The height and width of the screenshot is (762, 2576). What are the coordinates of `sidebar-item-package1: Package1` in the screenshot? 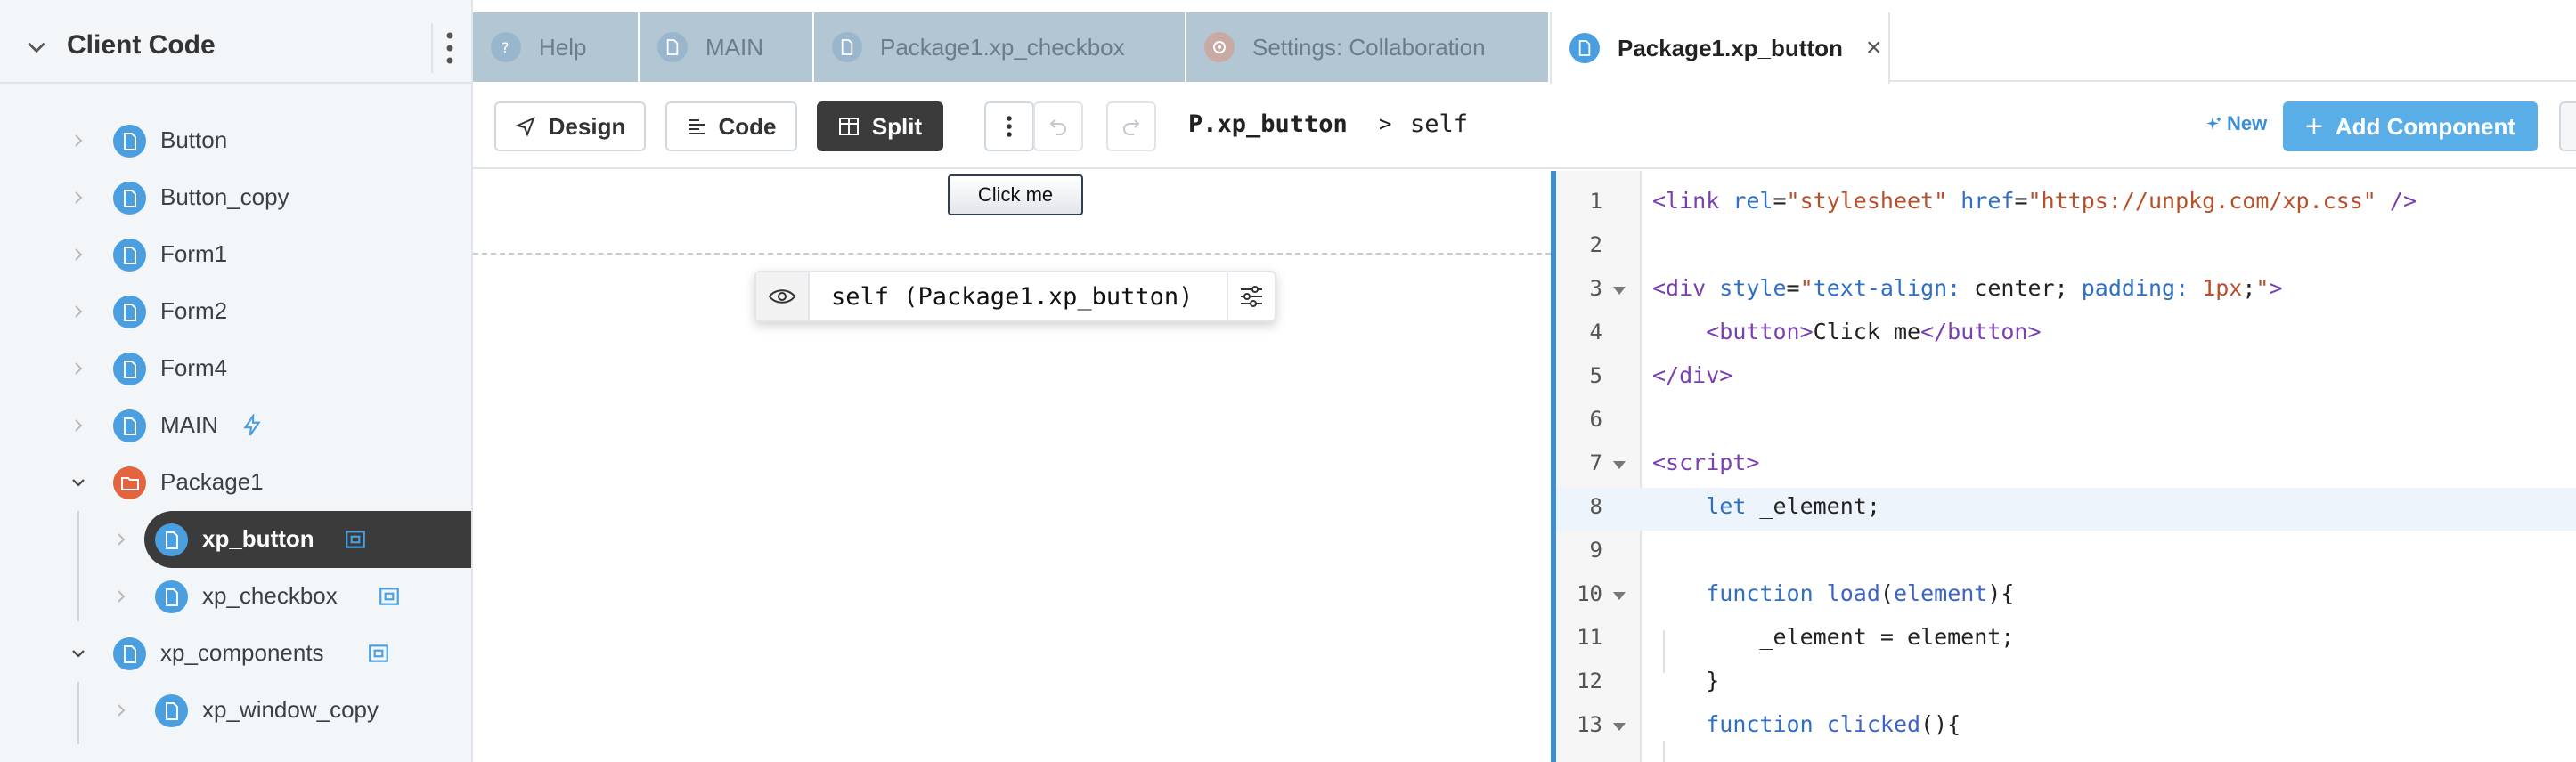 It's located at (236, 482).